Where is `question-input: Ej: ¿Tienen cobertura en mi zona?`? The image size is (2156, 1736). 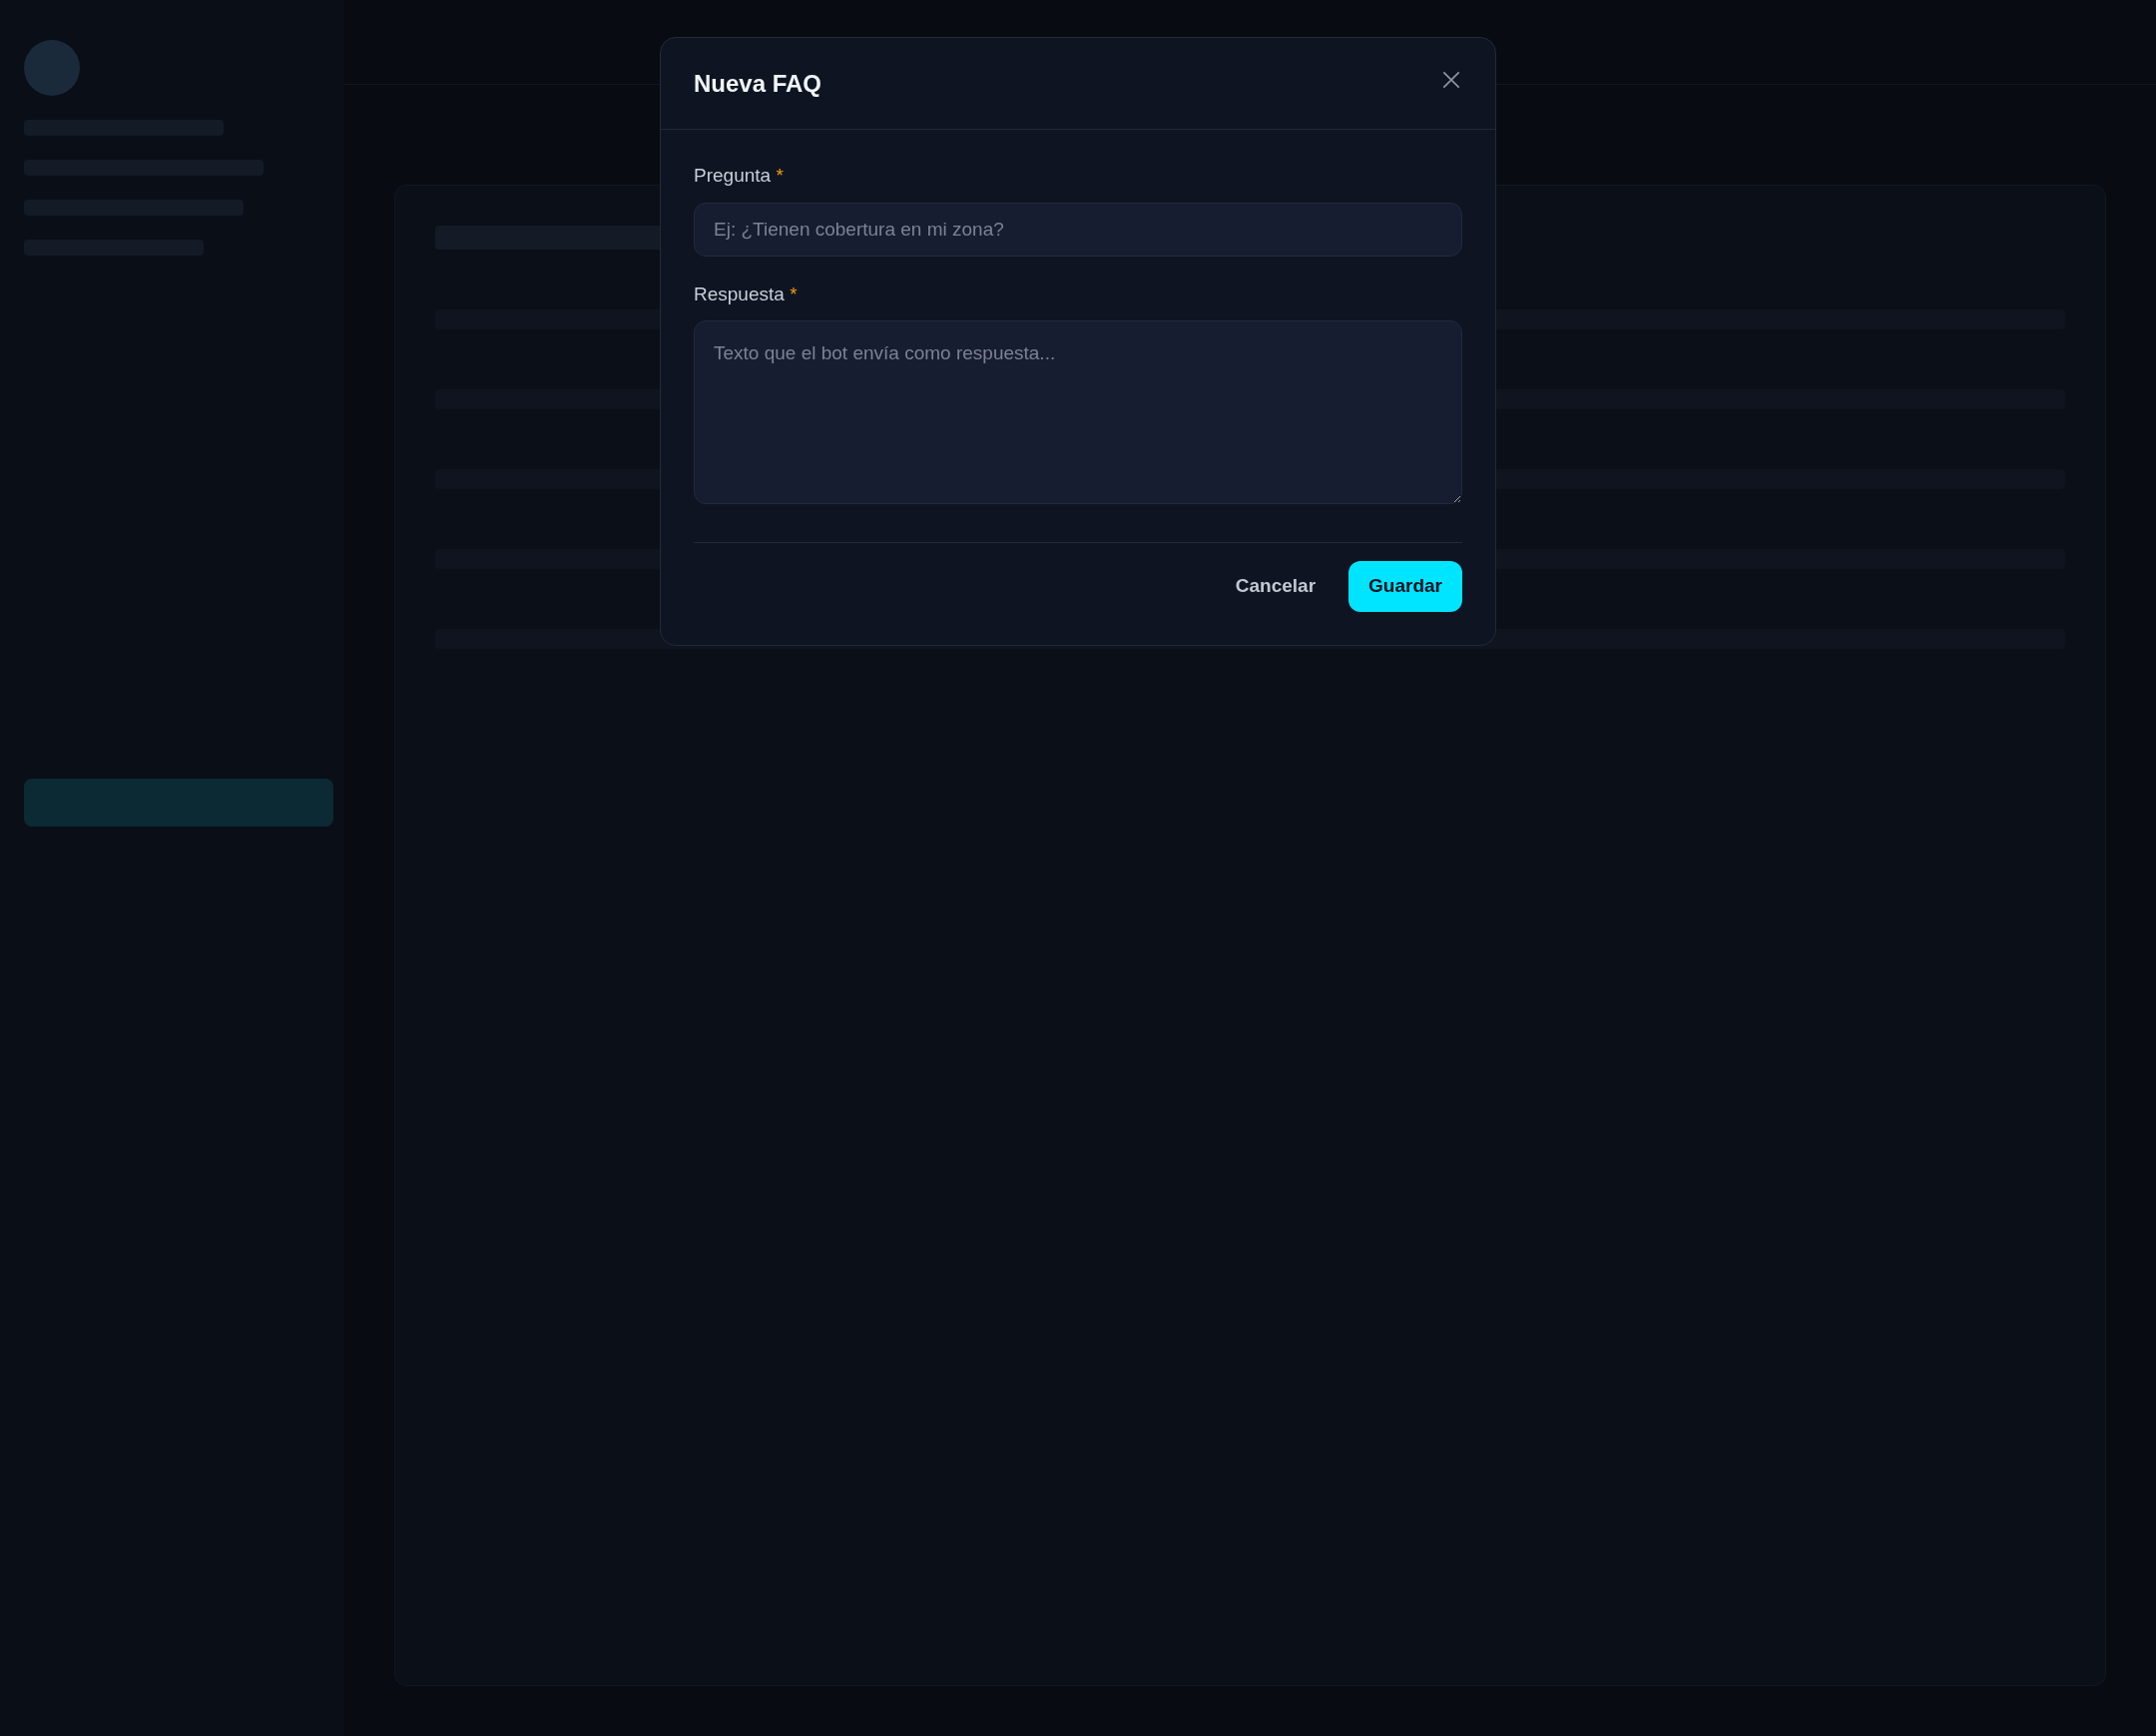
question-input: Ej: ¿Tienen cobertura en mi zona? is located at coordinates (1078, 229).